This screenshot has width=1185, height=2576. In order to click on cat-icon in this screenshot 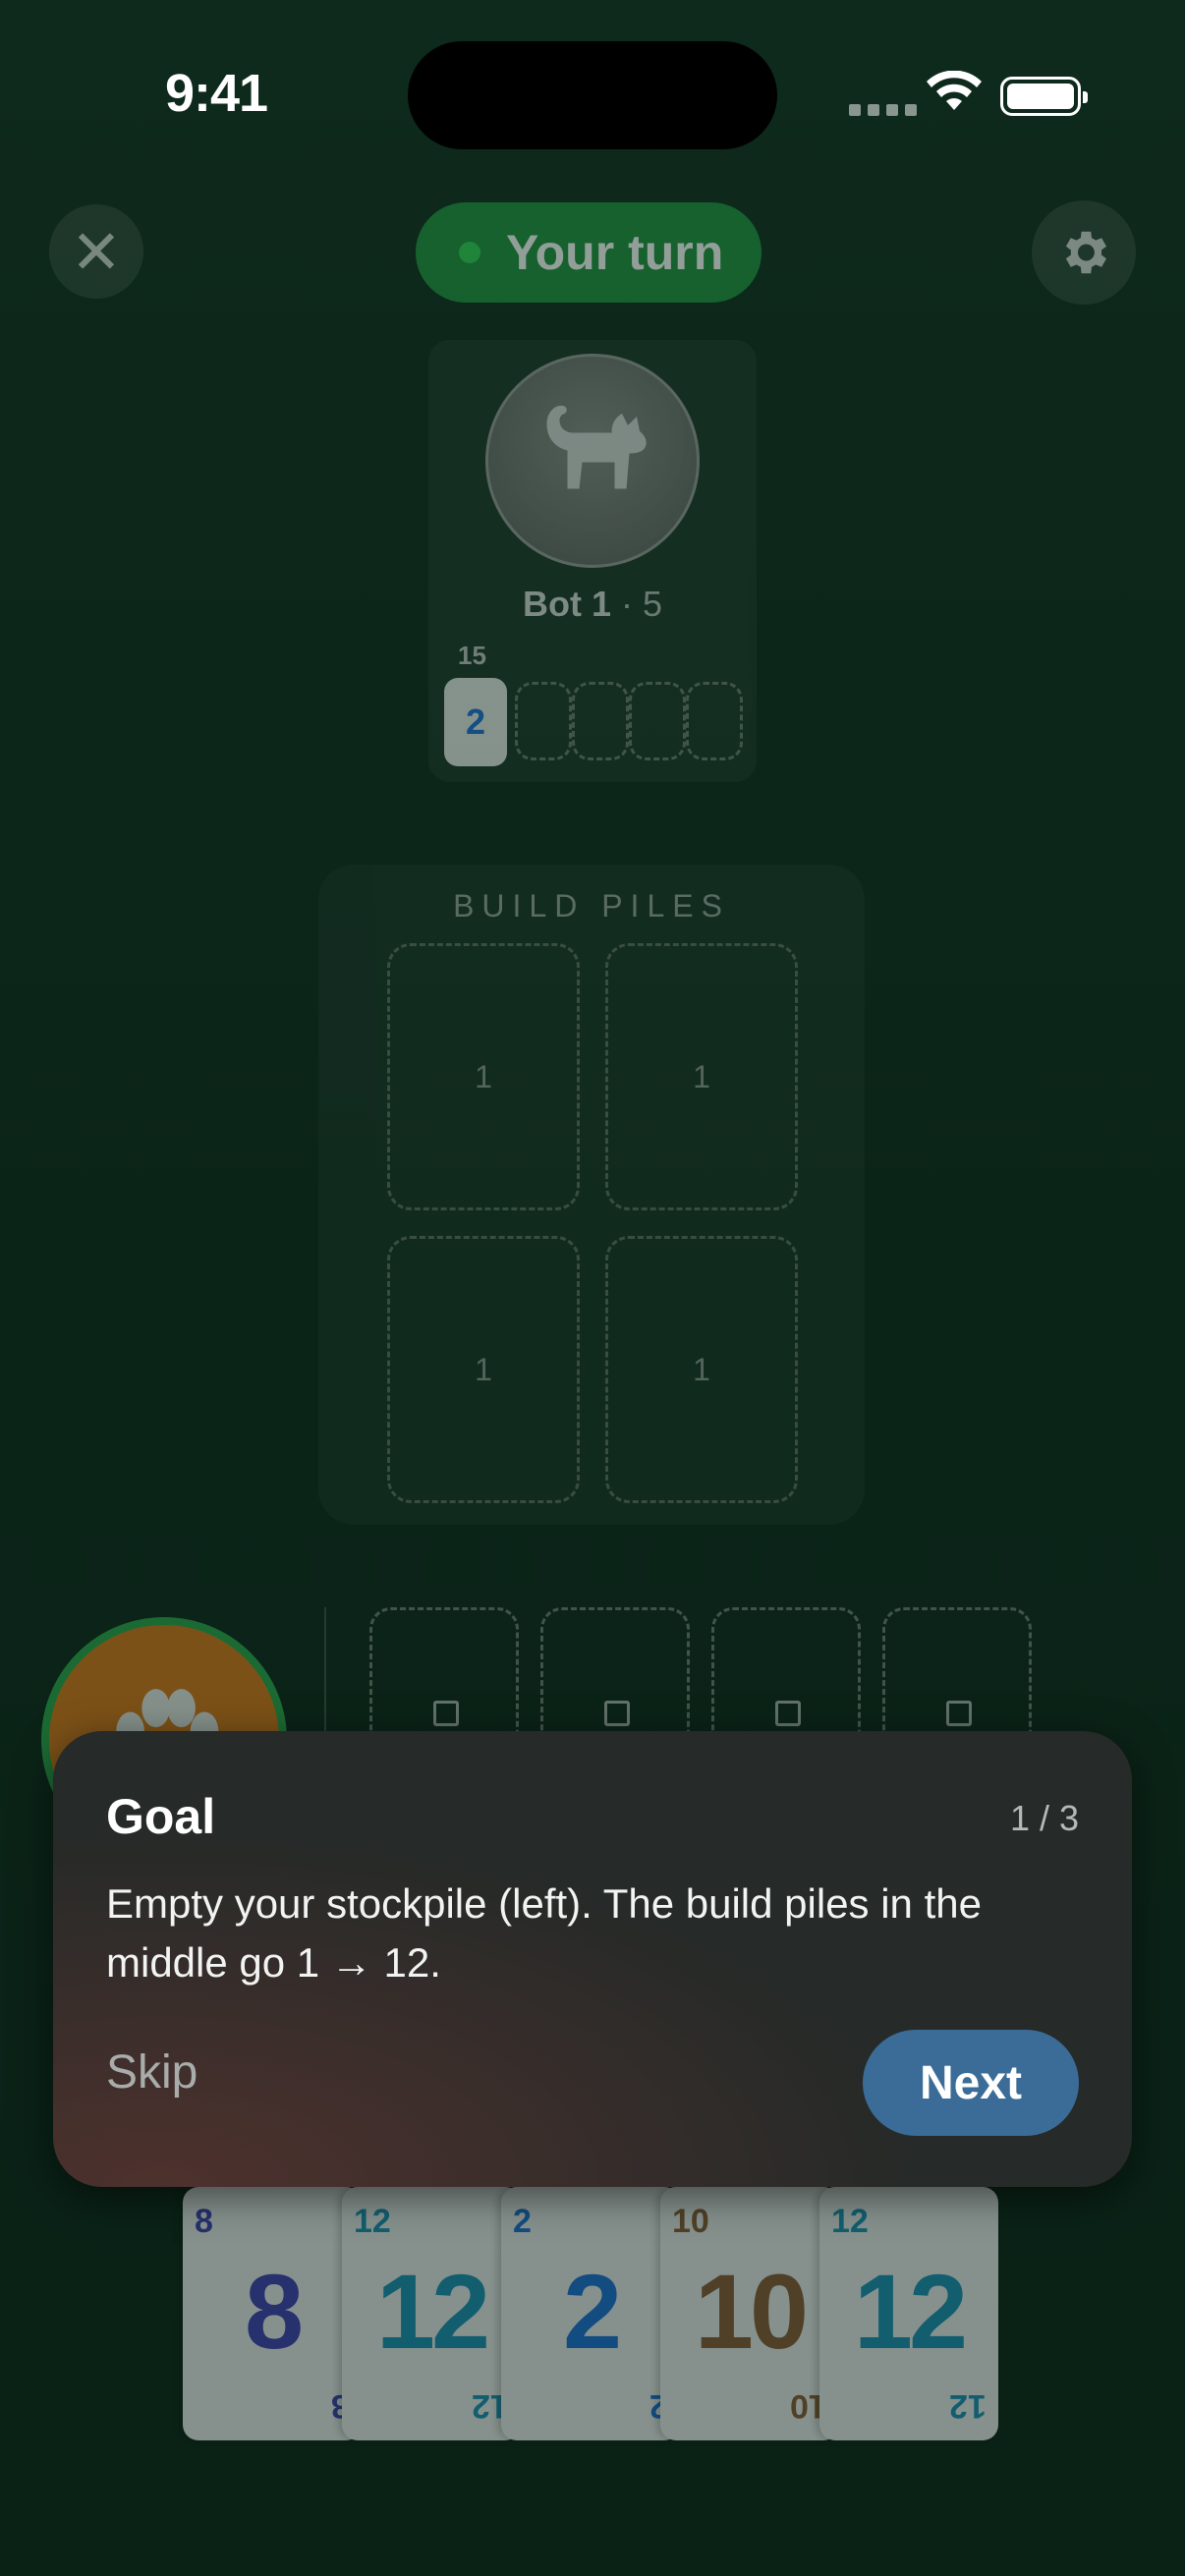, I will do `click(596, 447)`.